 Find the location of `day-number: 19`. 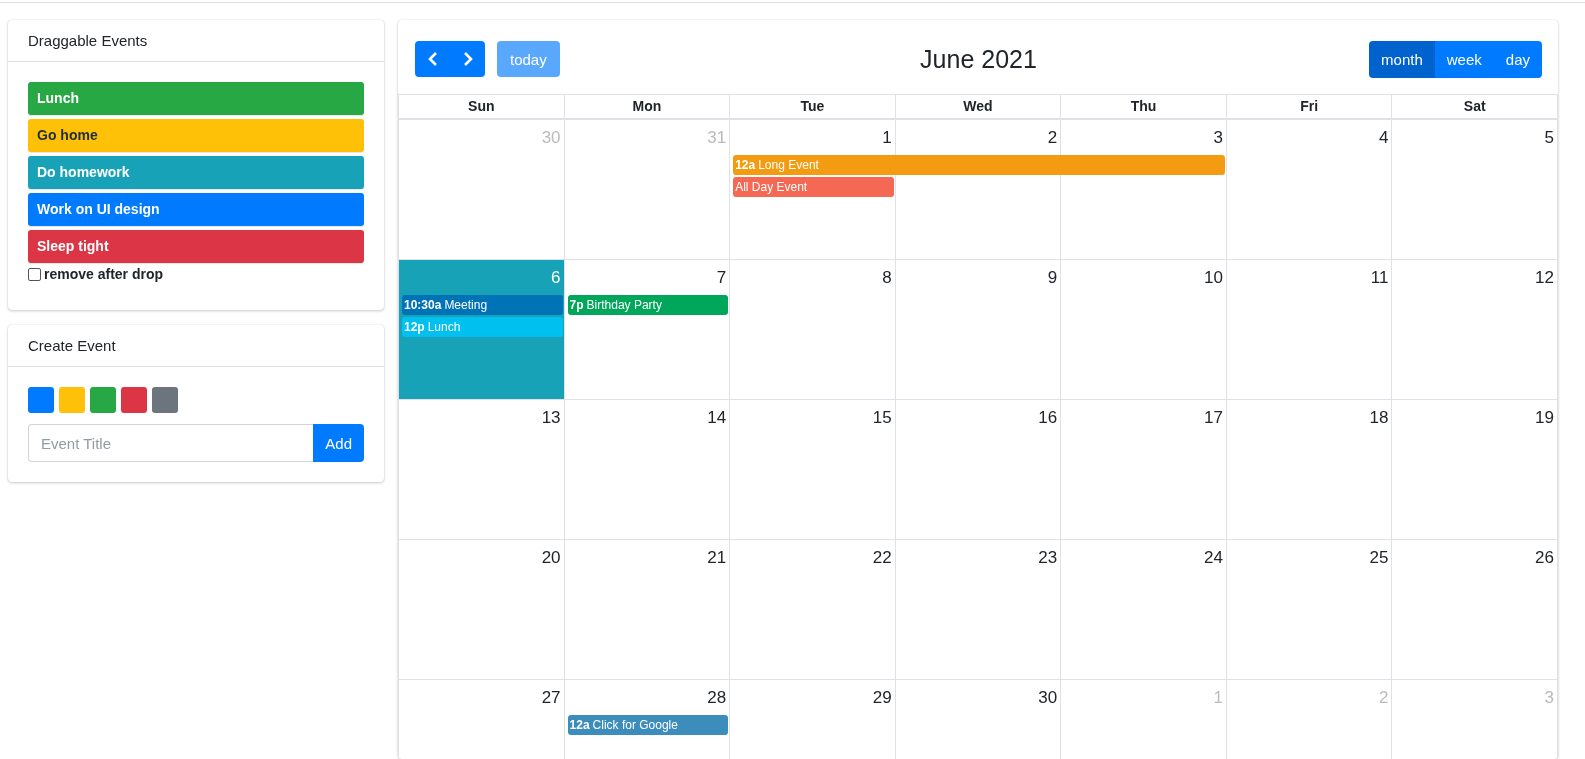

day-number: 19 is located at coordinates (1545, 417).